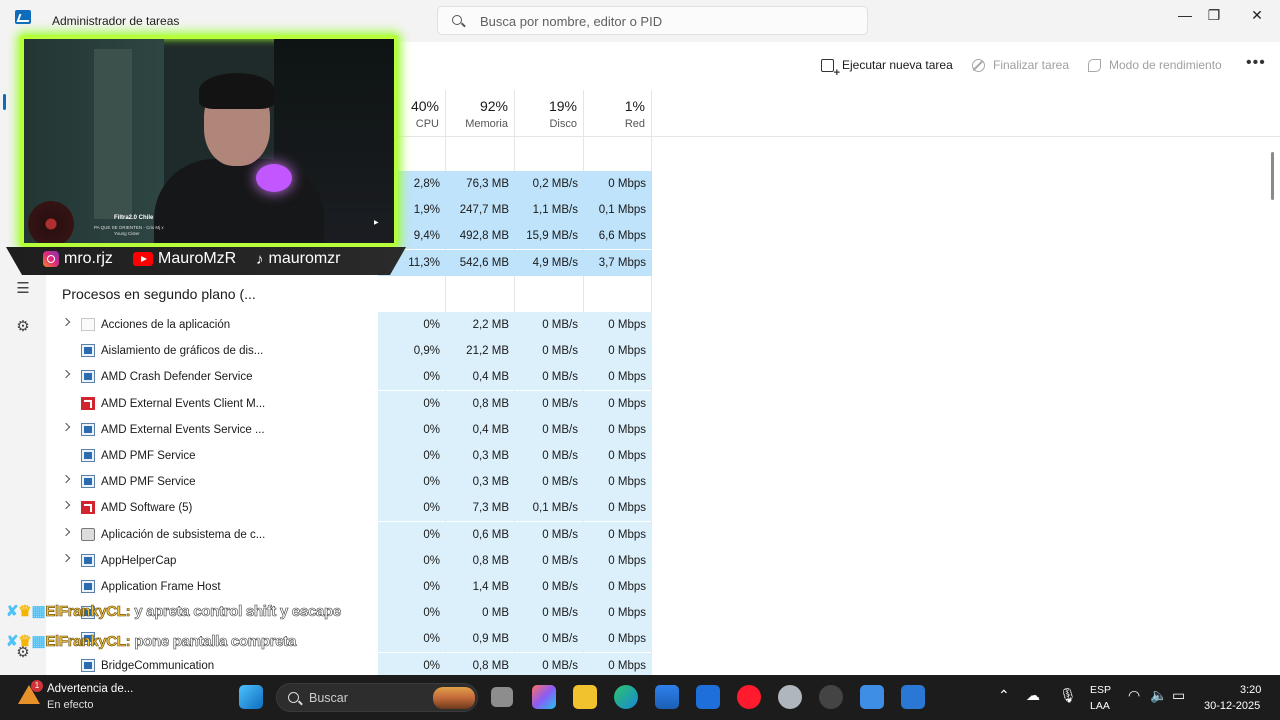 This screenshot has width=1280, height=720. I want to click on cell-net: 0,1 Mbps, so click(618, 210).